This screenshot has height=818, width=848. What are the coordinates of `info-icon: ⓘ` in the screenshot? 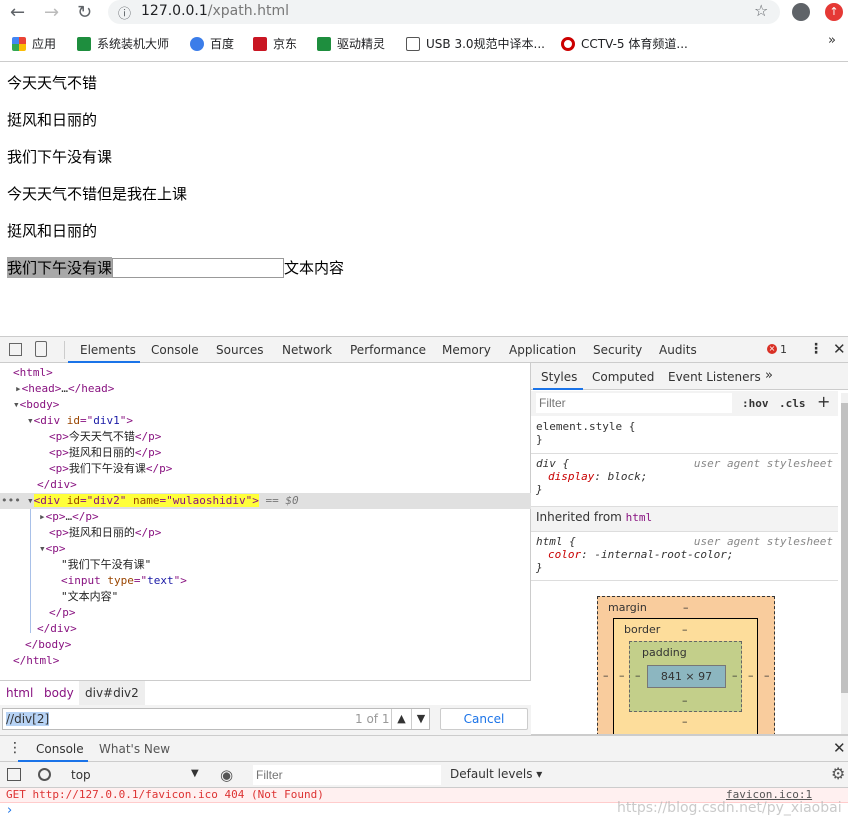 It's located at (124, 12).